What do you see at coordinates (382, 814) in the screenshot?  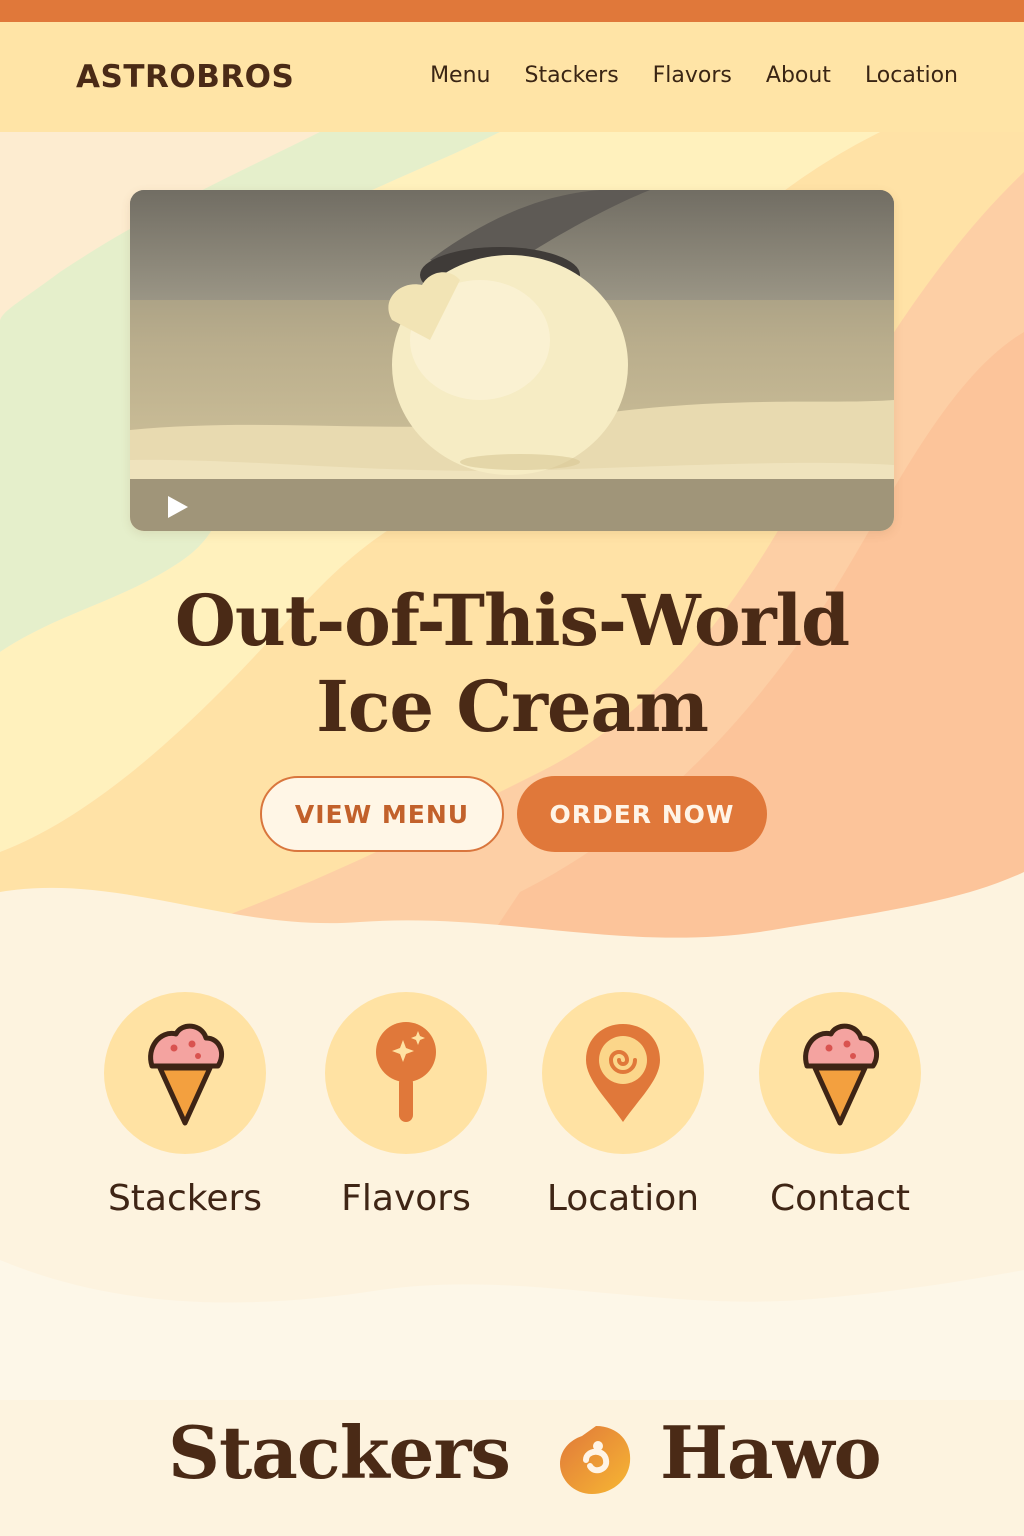 I see `view-menu-button: VIEW MENU` at bounding box center [382, 814].